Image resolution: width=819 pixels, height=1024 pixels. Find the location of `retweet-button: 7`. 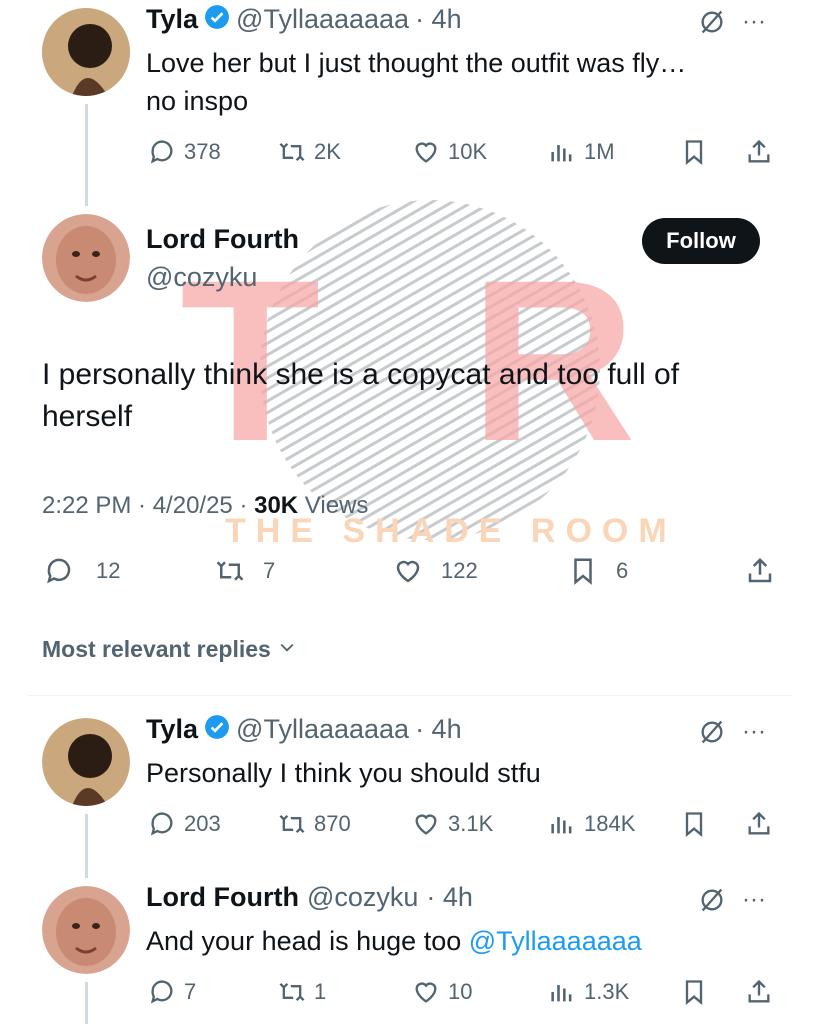

retweet-button: 7 is located at coordinates (245, 571).